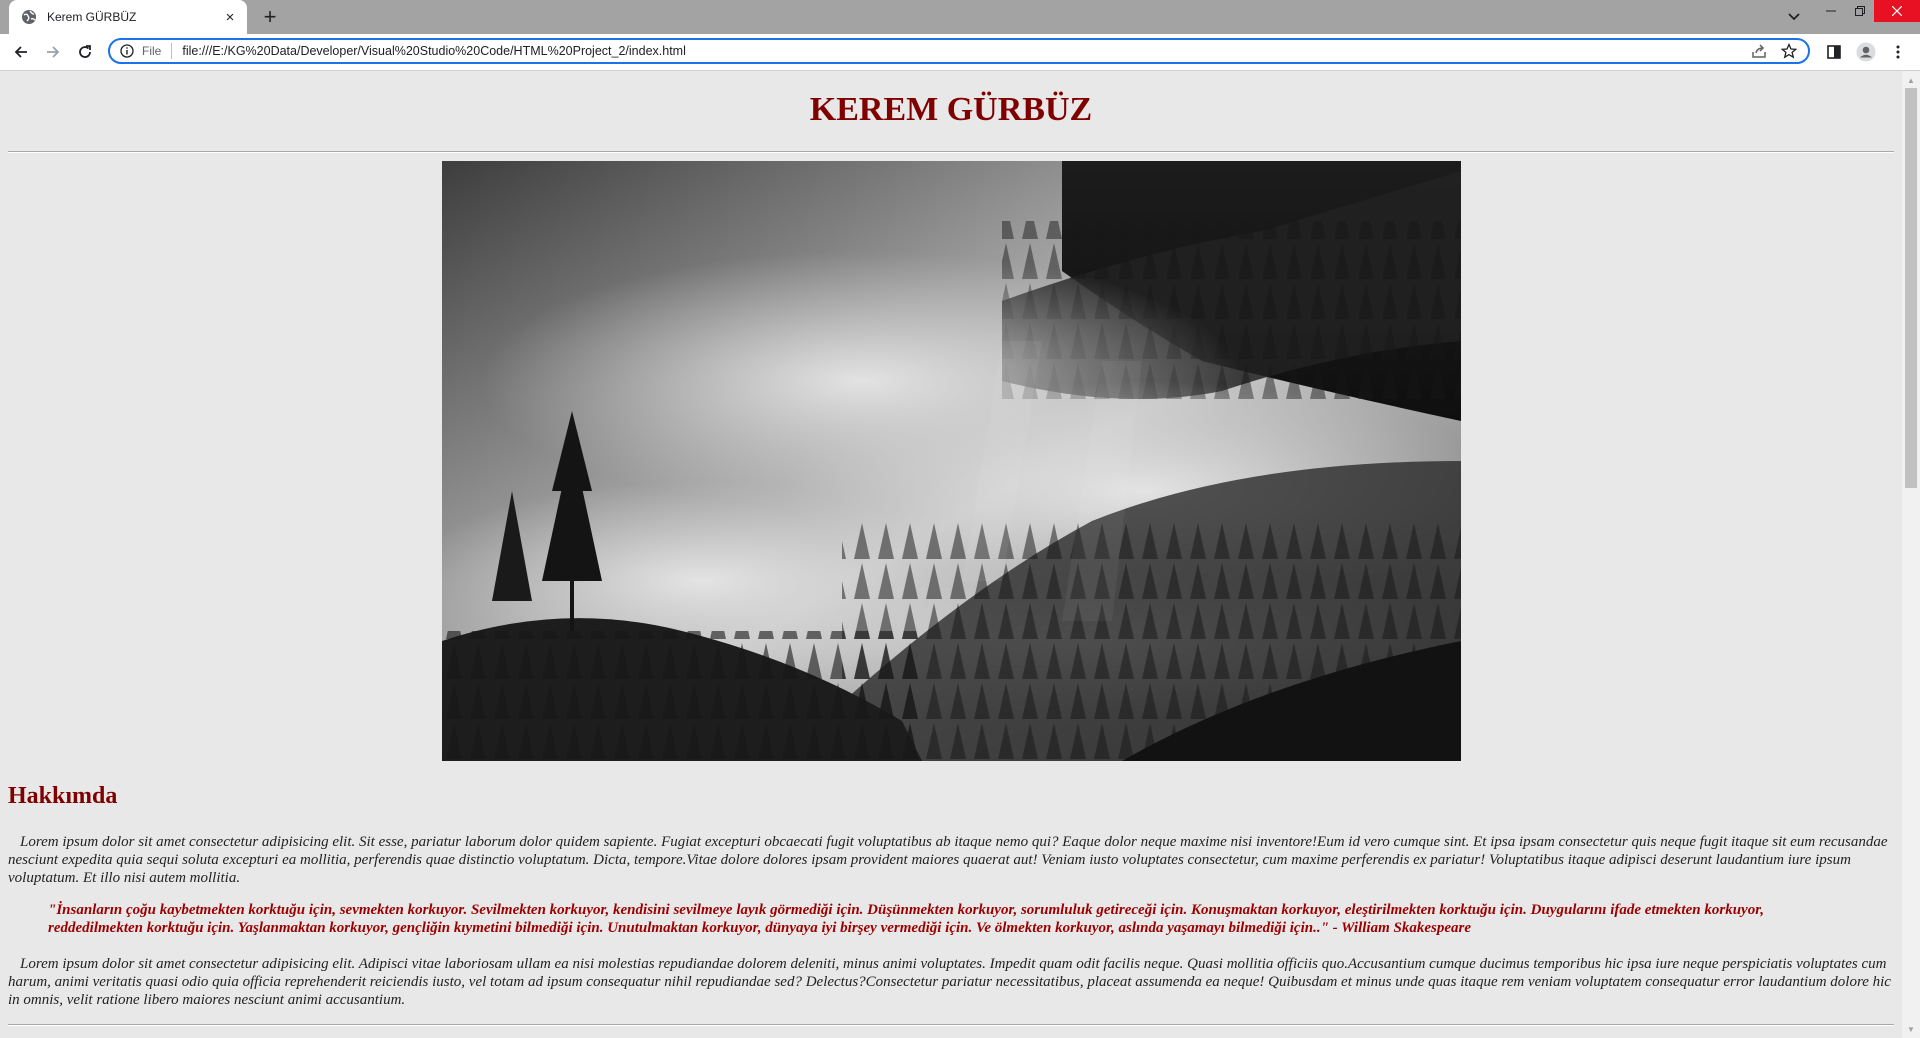  I want to click on back-arrow-icon, so click(21, 52).